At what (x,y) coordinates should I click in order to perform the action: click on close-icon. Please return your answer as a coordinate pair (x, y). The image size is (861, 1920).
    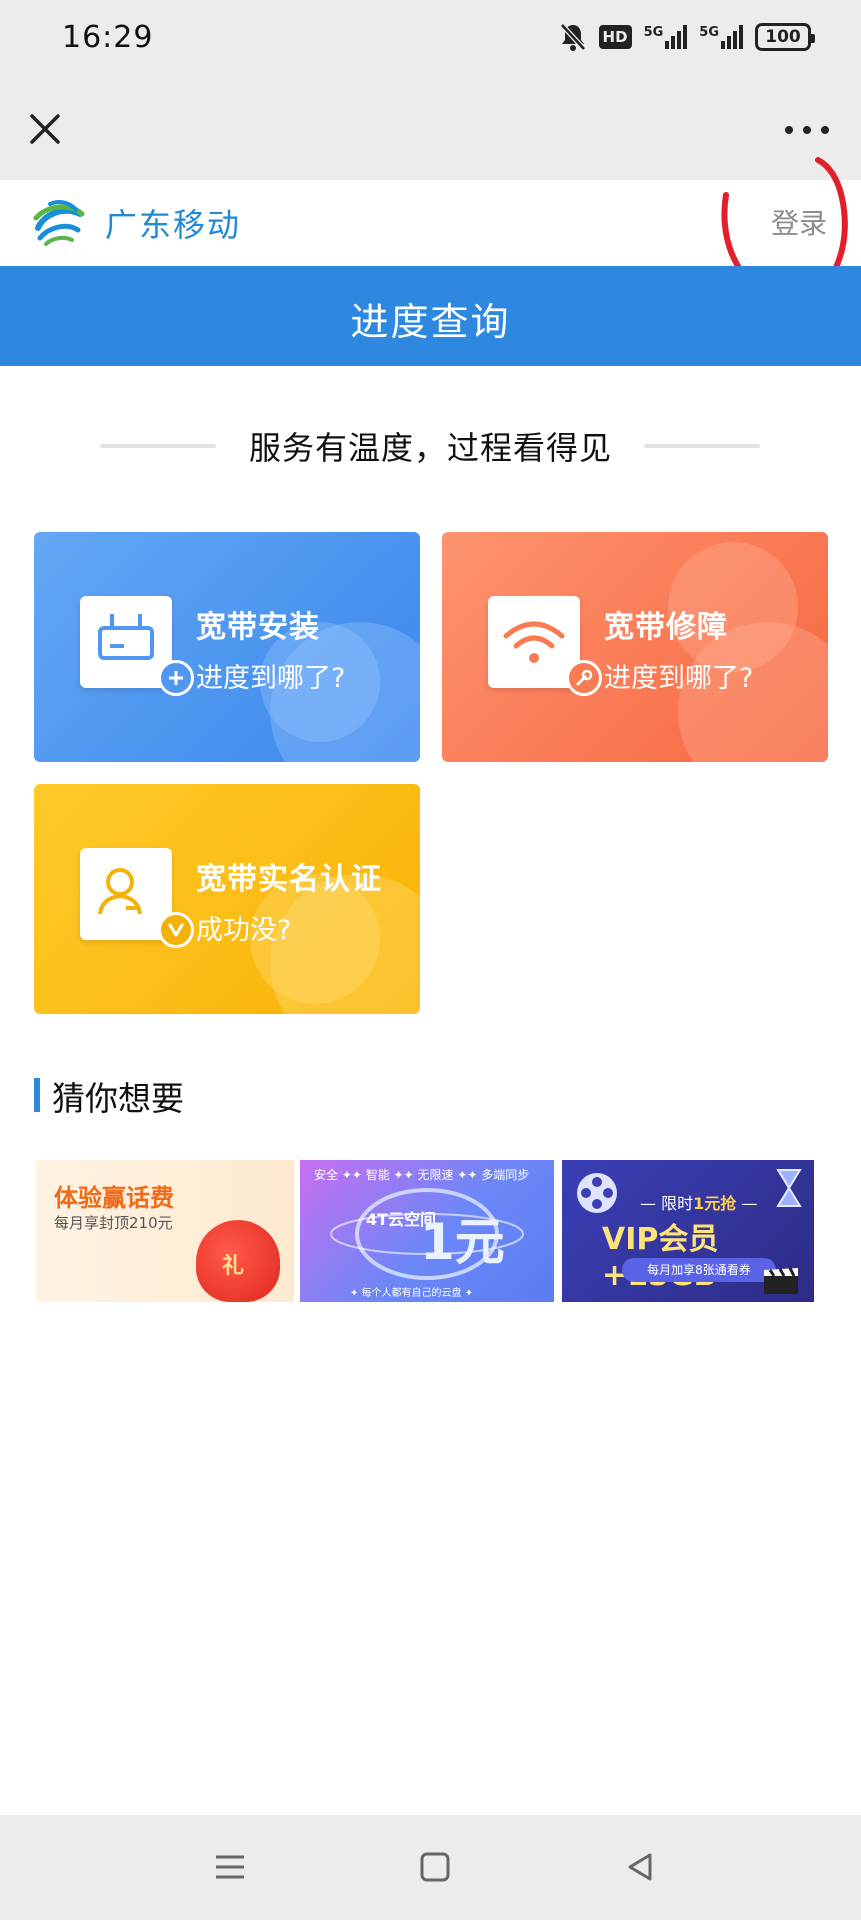
    Looking at the image, I should click on (45, 129).